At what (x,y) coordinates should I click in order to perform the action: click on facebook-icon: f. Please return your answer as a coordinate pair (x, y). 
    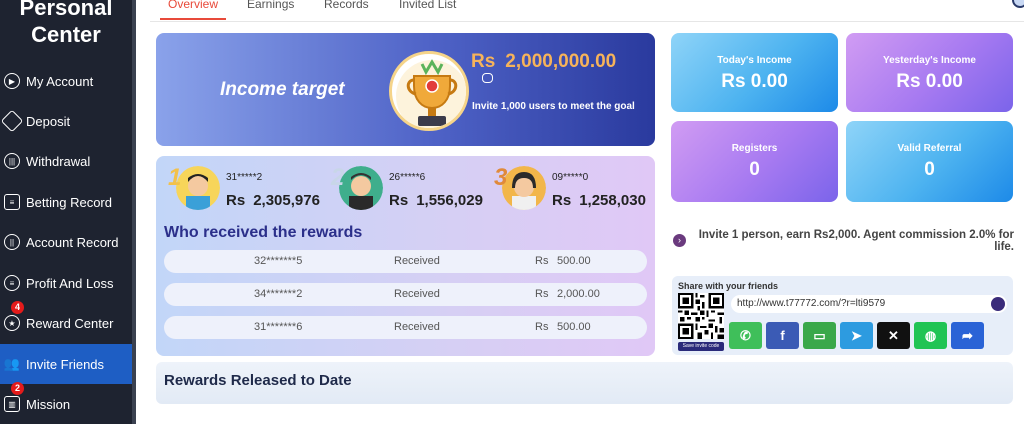
    Looking at the image, I should click on (782, 335).